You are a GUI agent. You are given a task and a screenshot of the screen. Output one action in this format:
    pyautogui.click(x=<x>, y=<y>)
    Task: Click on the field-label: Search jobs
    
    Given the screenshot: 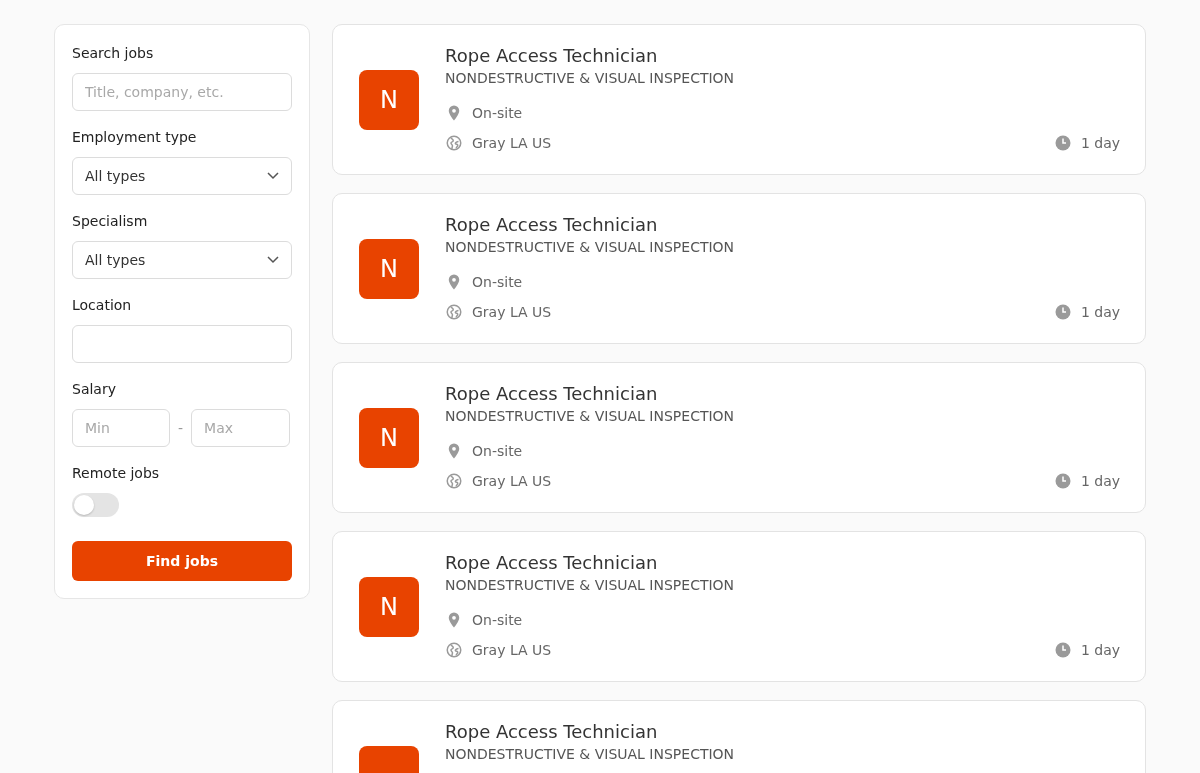 What is the action you would take?
    pyautogui.click(x=113, y=53)
    